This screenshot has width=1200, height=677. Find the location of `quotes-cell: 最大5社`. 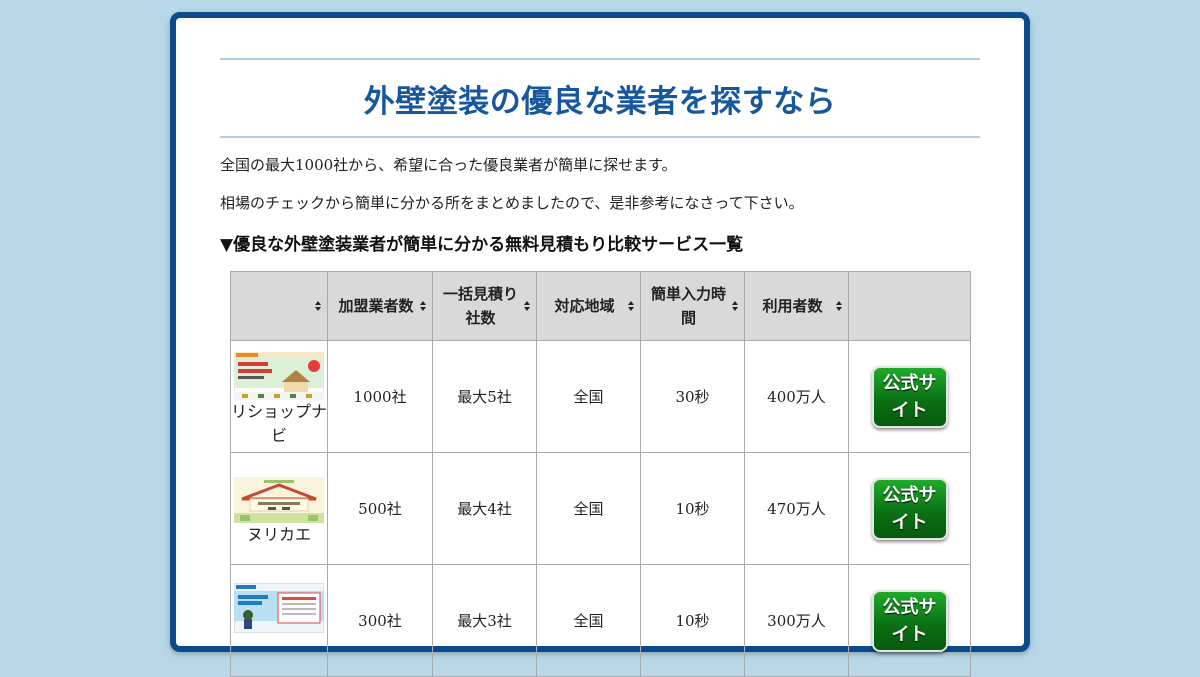

quotes-cell: 最大5社 is located at coordinates (484, 396).